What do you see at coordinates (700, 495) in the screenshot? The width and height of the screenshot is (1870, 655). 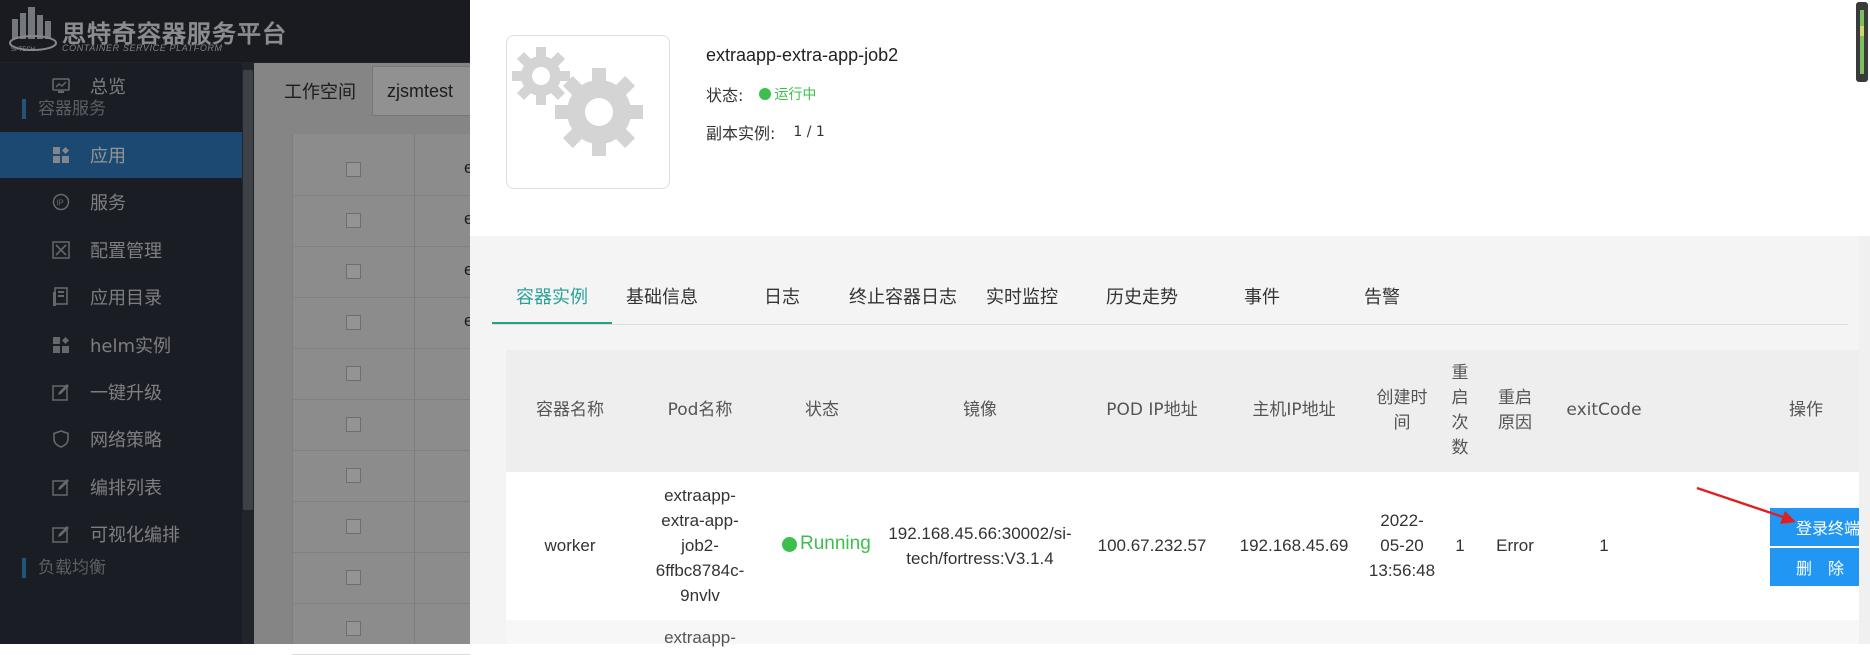 I see `cell-pod-name-line: extraapp-` at bounding box center [700, 495].